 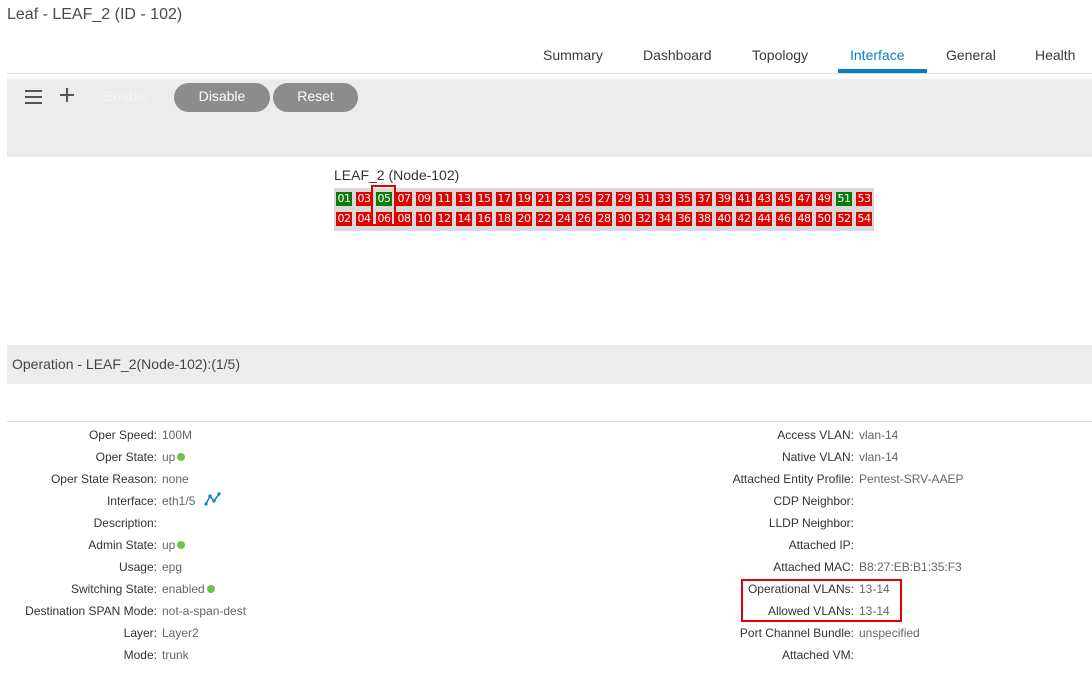 What do you see at coordinates (664, 199) in the screenshot?
I see `port-33: 33` at bounding box center [664, 199].